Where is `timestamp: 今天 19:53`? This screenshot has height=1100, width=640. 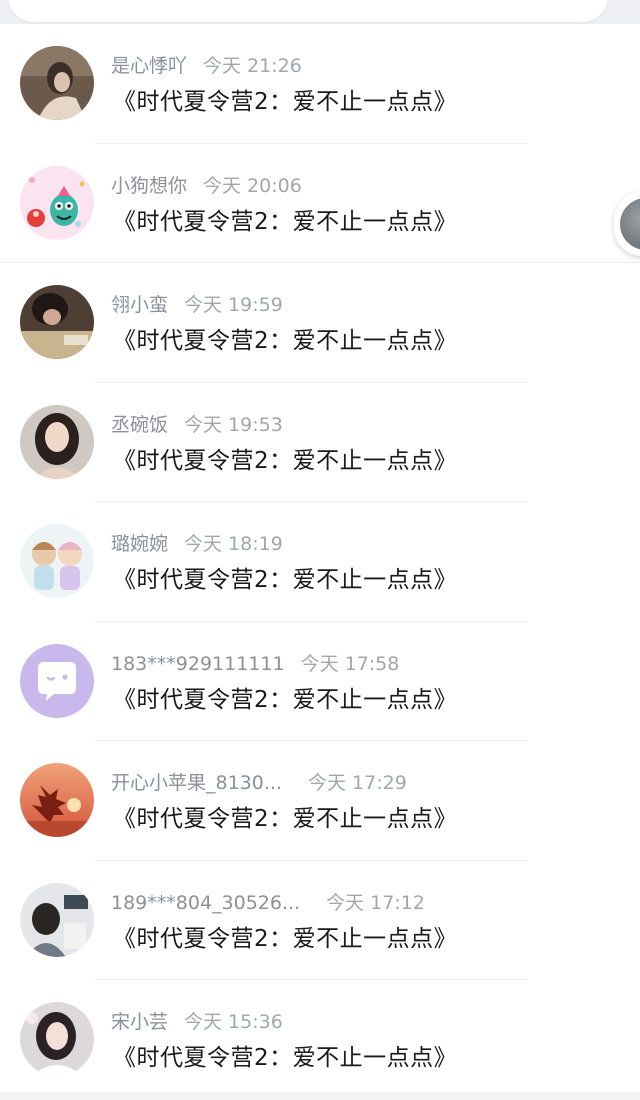
timestamp: 今天 19:53 is located at coordinates (233, 424).